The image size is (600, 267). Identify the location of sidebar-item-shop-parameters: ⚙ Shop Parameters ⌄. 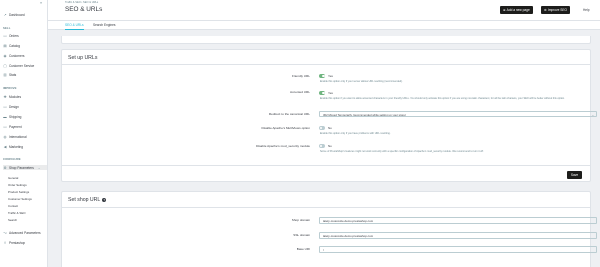
(25, 167).